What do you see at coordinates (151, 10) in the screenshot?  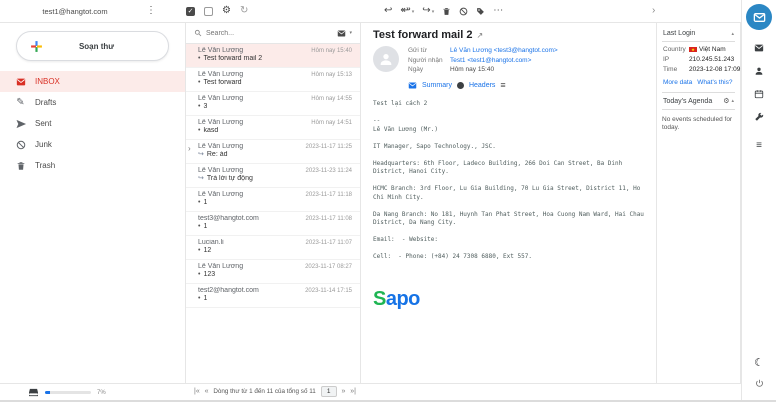 I see `account-menu-icon: ⋮` at bounding box center [151, 10].